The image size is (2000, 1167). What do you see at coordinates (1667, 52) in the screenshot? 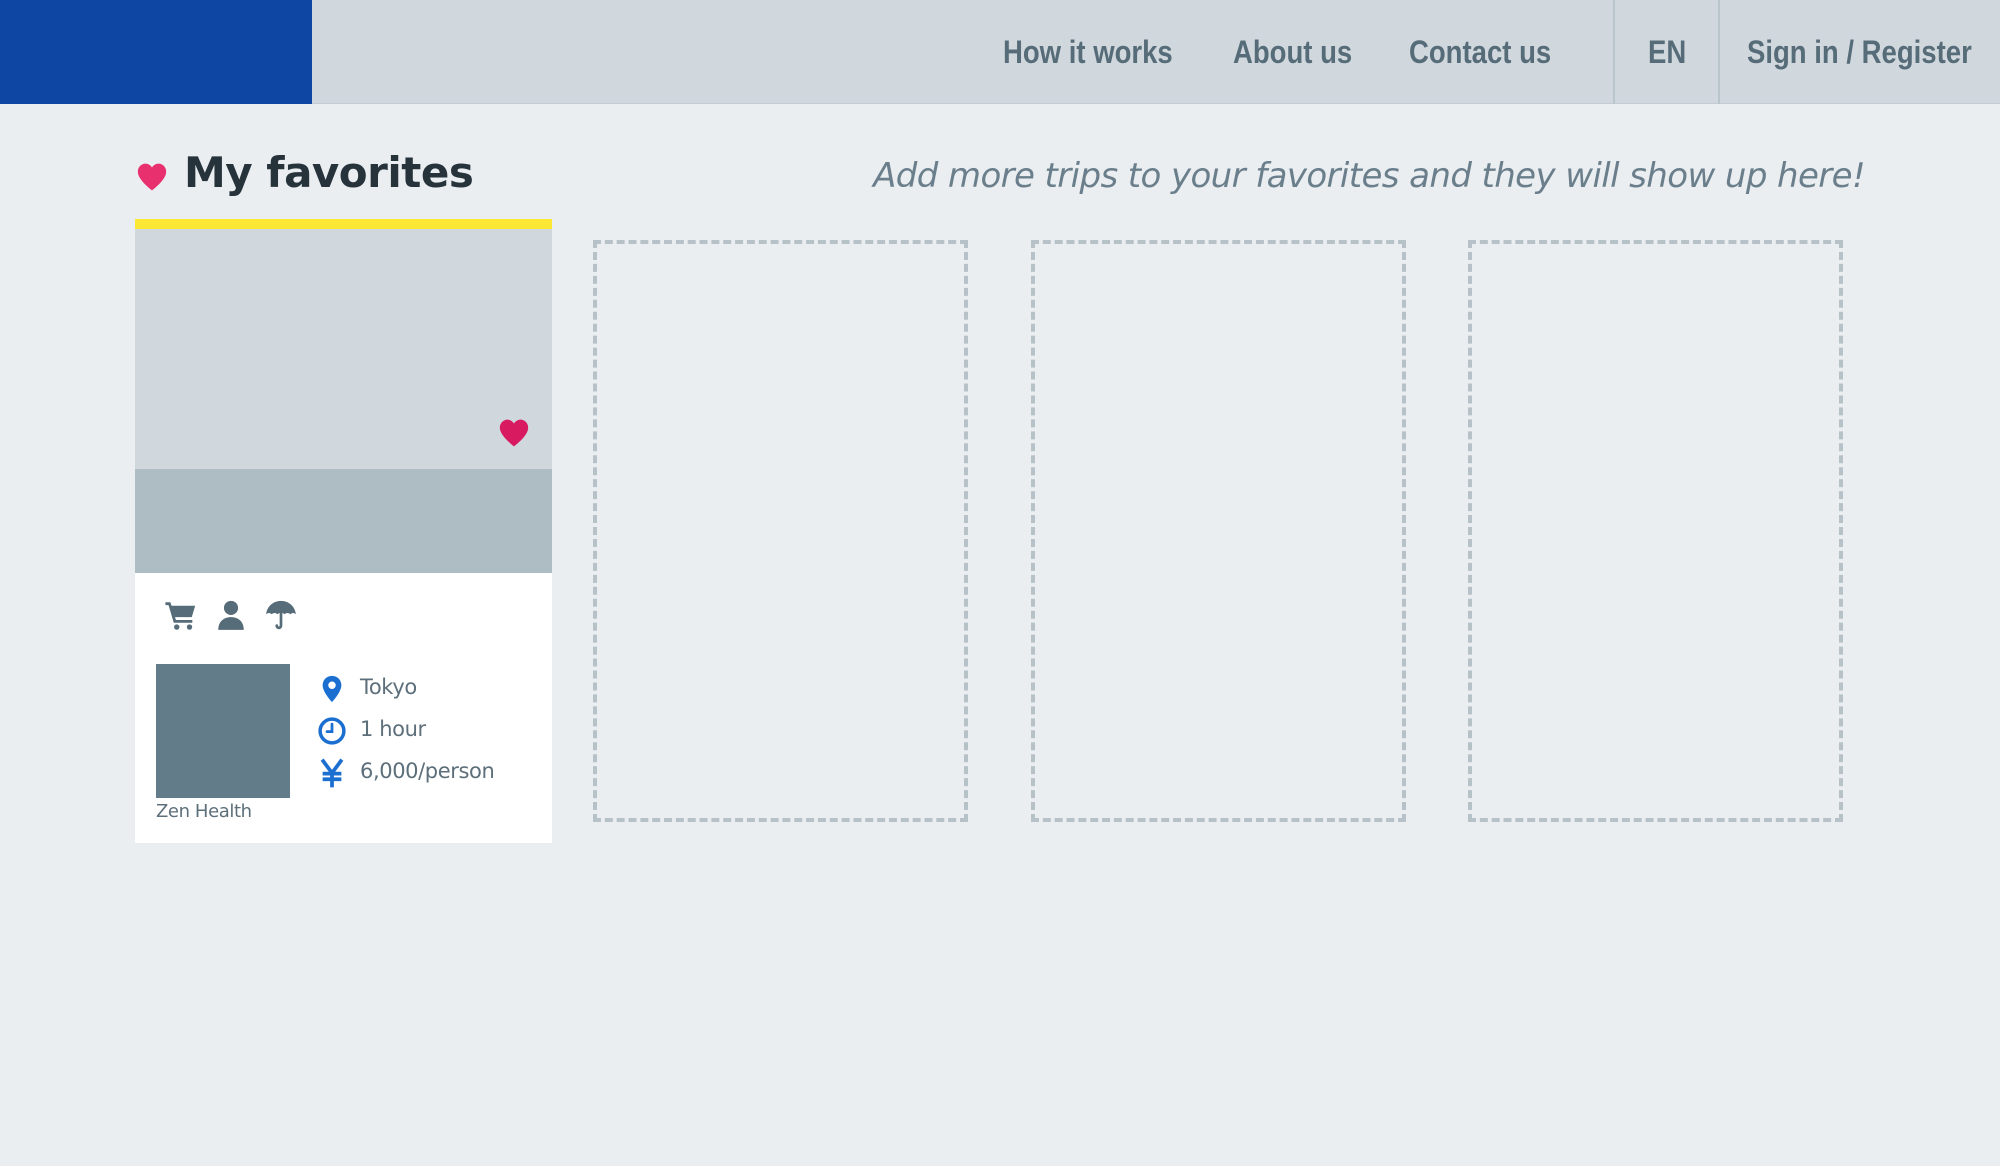
I see `language-selector: EN` at bounding box center [1667, 52].